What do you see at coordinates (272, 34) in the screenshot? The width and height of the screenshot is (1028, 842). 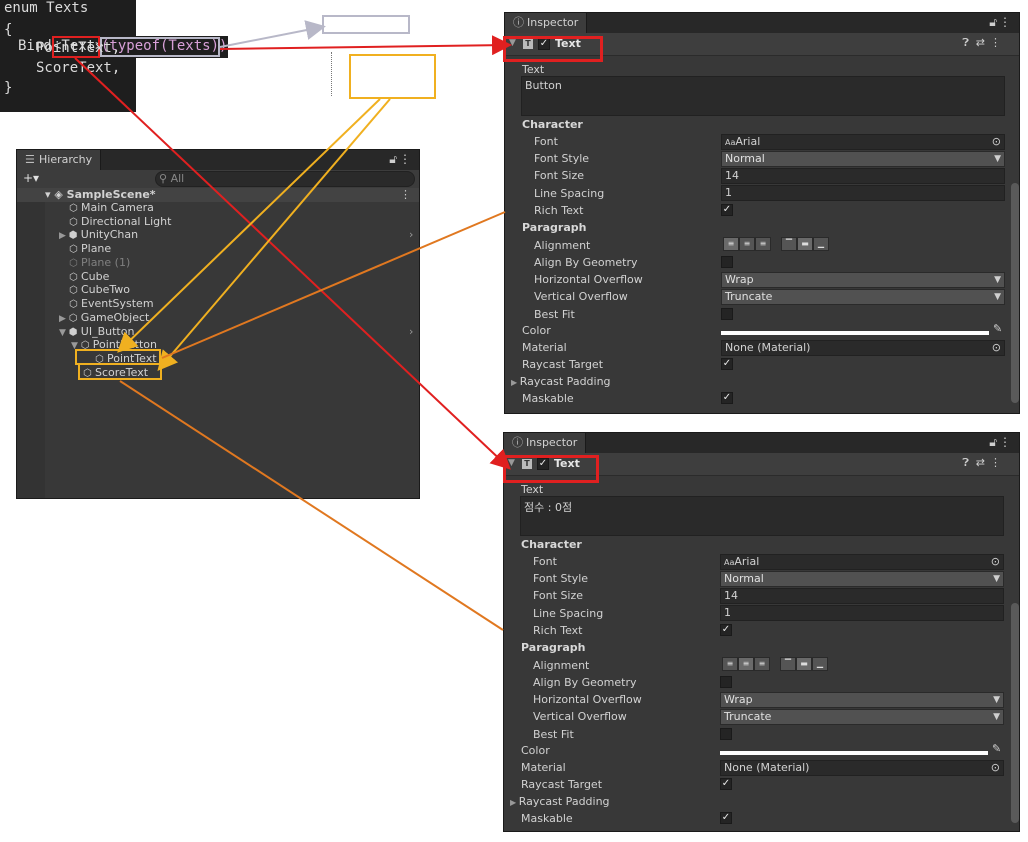 I see `arrow-gray-enum` at bounding box center [272, 34].